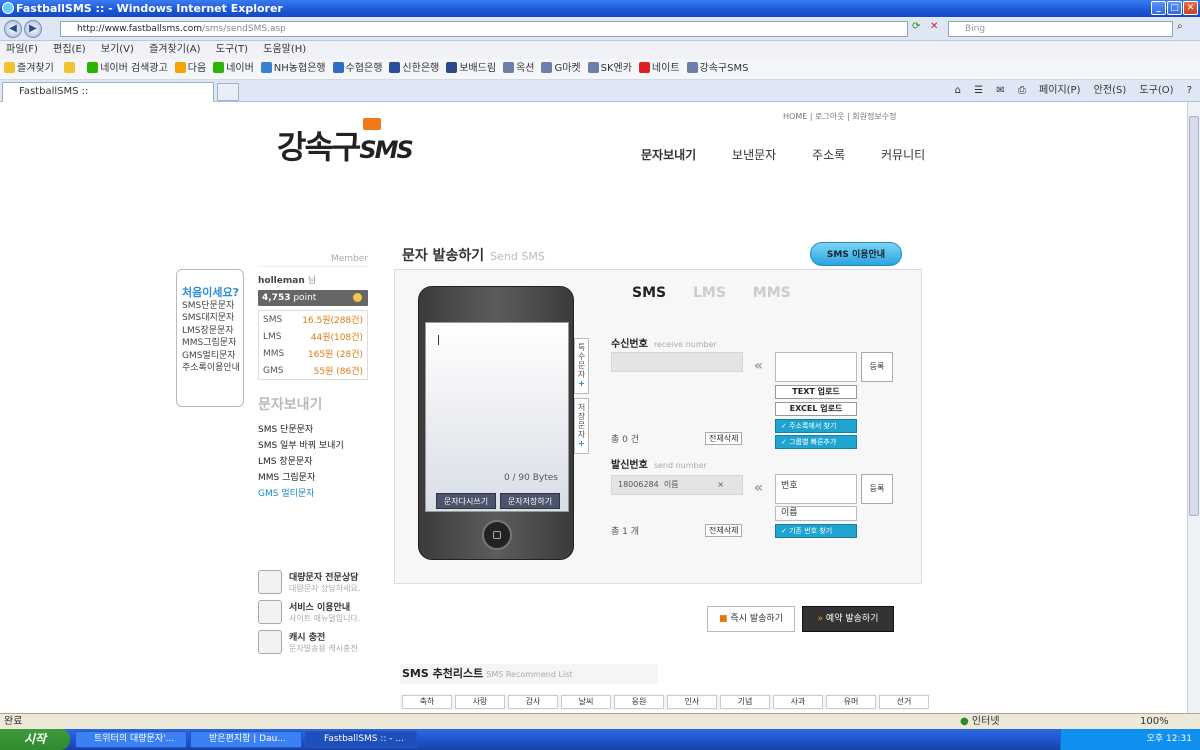  Describe the element at coordinates (127, 69) in the screenshot. I see `favorite-link: 네이버 검색광고` at that location.